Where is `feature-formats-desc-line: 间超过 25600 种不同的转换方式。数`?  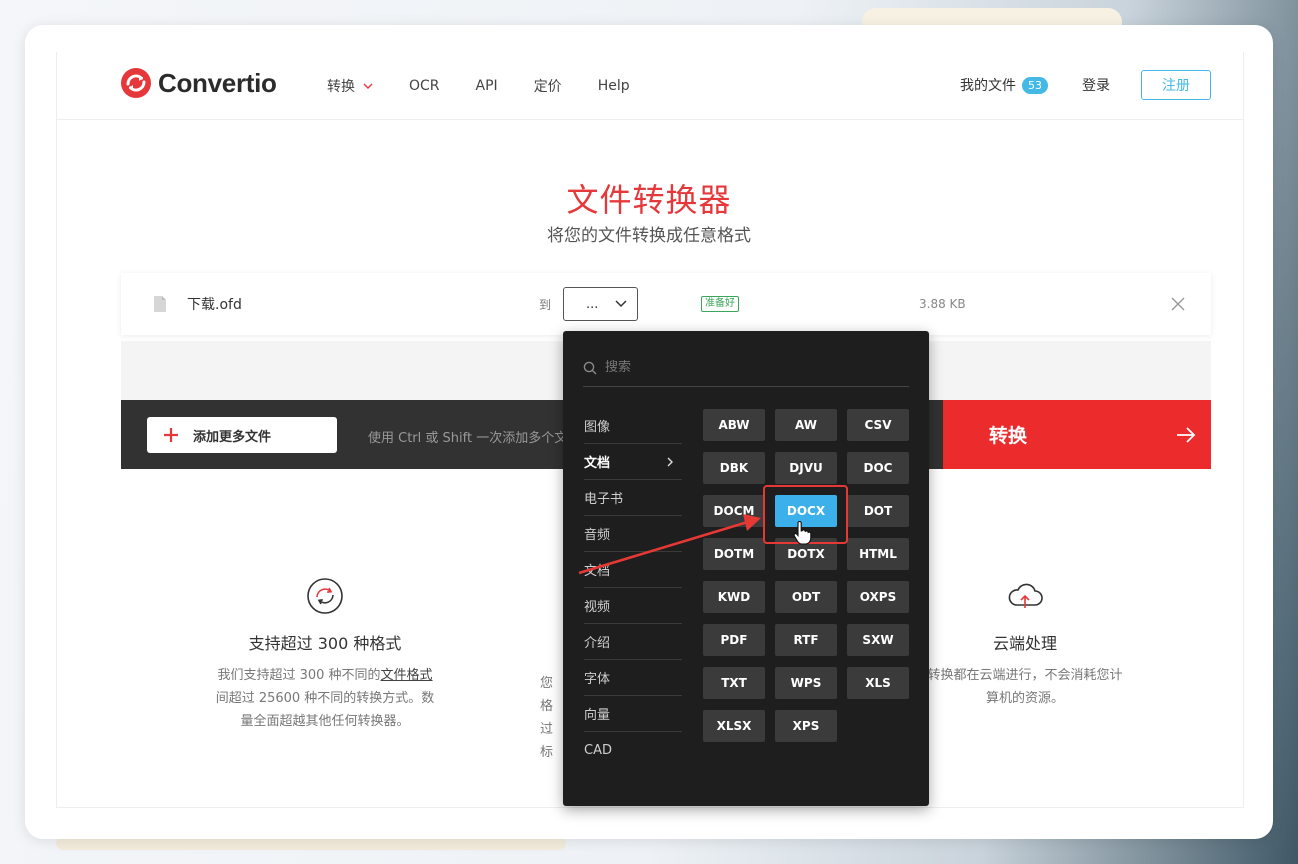
feature-formats-desc-line: 间超过 25600 种不同的转换方式。数 is located at coordinates (325, 698).